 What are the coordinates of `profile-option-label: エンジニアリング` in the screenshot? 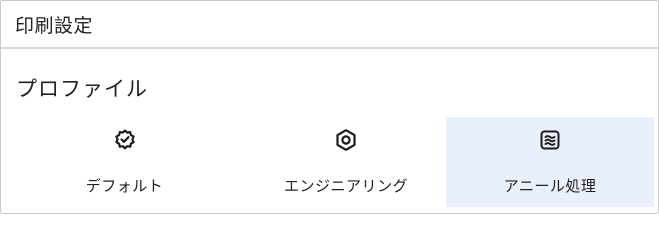 It's located at (345, 186).